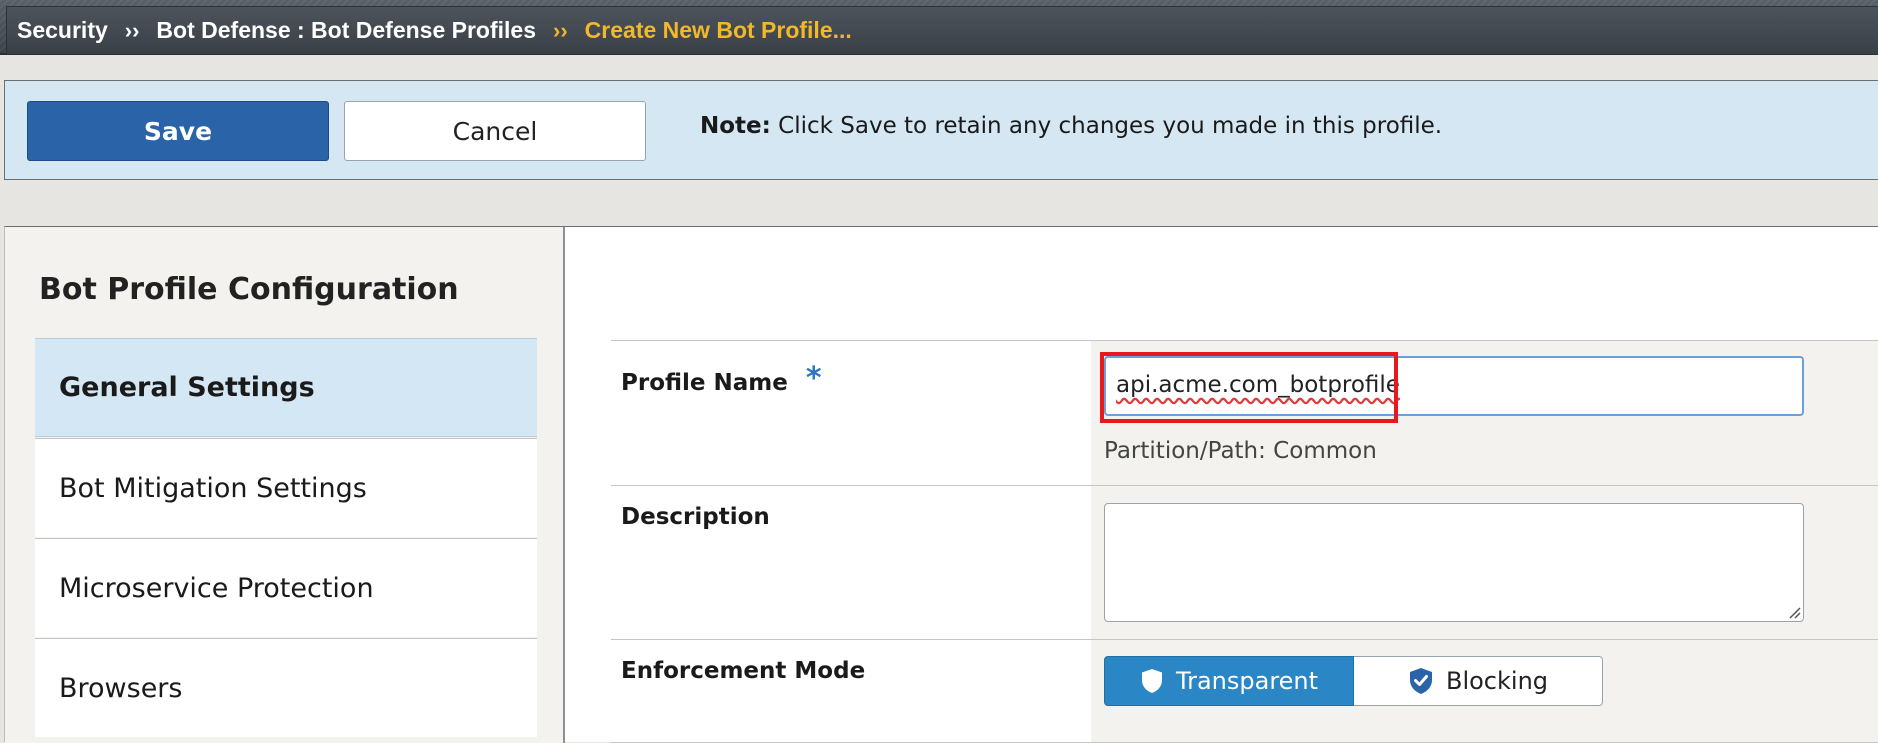 The width and height of the screenshot is (1878, 743). I want to click on enforcement-mode-label: Enforcement Mode, so click(743, 671).